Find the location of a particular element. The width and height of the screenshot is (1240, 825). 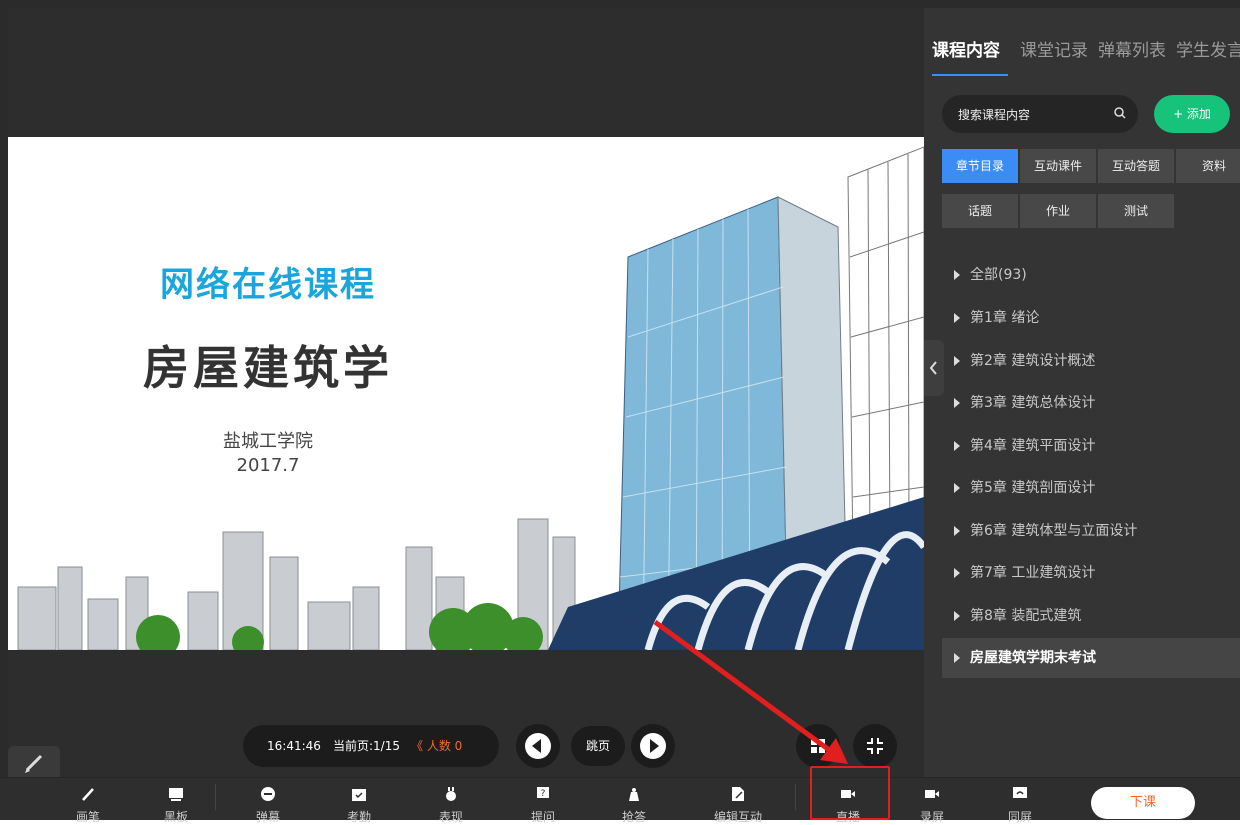

chapter-item: 第2章 建筑设计概述 is located at coordinates (1091, 361).